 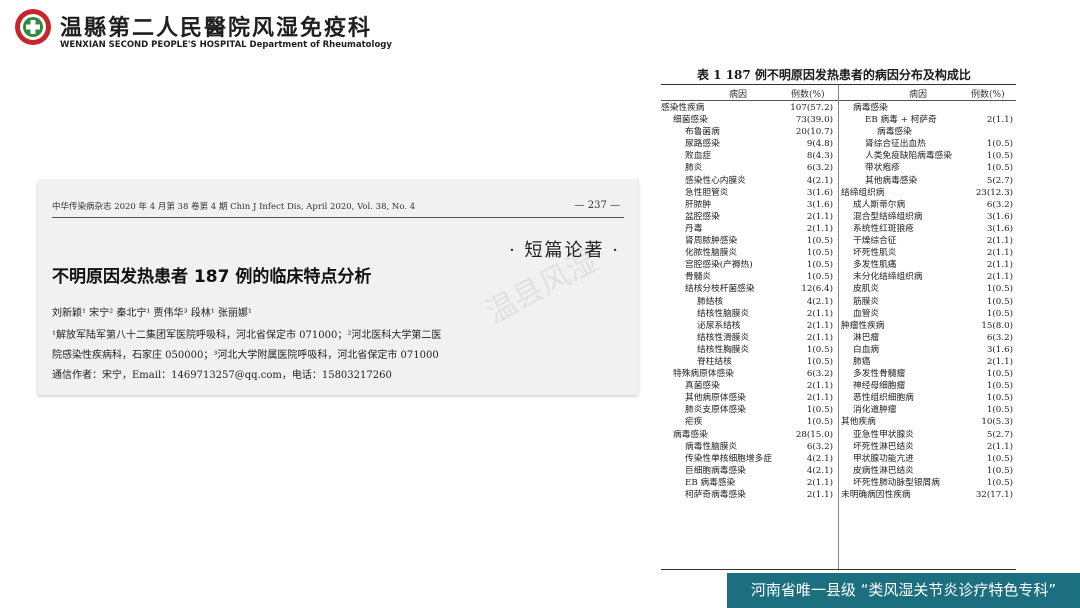 What do you see at coordinates (929, 241) in the screenshot?
I see `table-row: 干燥综合征 2(1.1)` at bounding box center [929, 241].